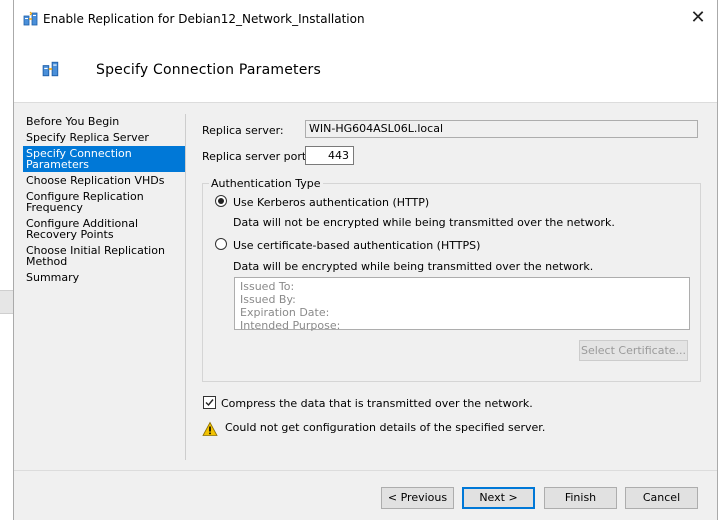  Describe the element at coordinates (221, 201) in the screenshot. I see `kerberos-radio` at that location.